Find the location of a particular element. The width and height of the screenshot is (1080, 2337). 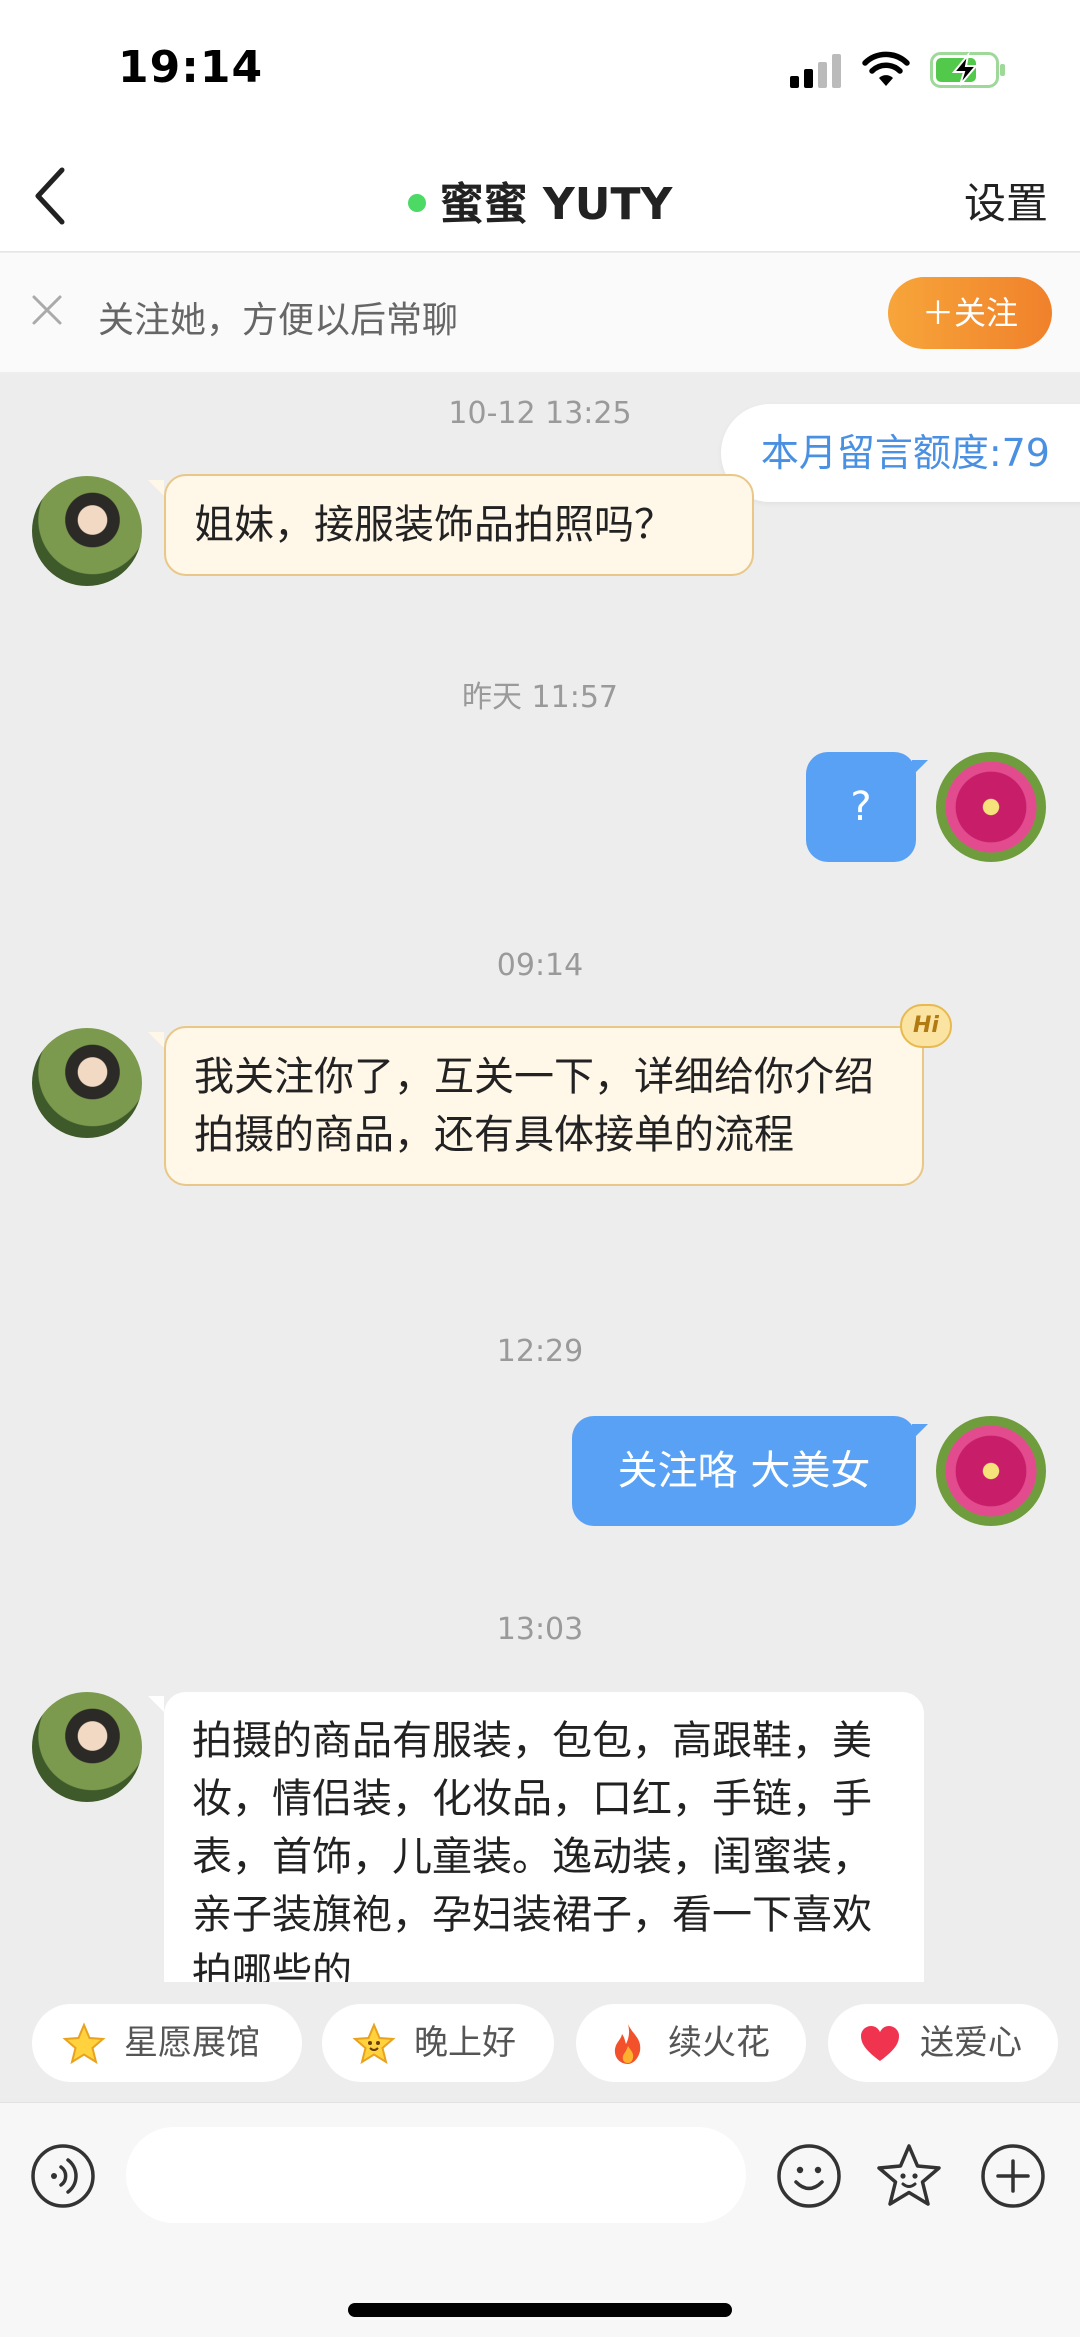

star-outline-icon is located at coordinates (909, 2176).